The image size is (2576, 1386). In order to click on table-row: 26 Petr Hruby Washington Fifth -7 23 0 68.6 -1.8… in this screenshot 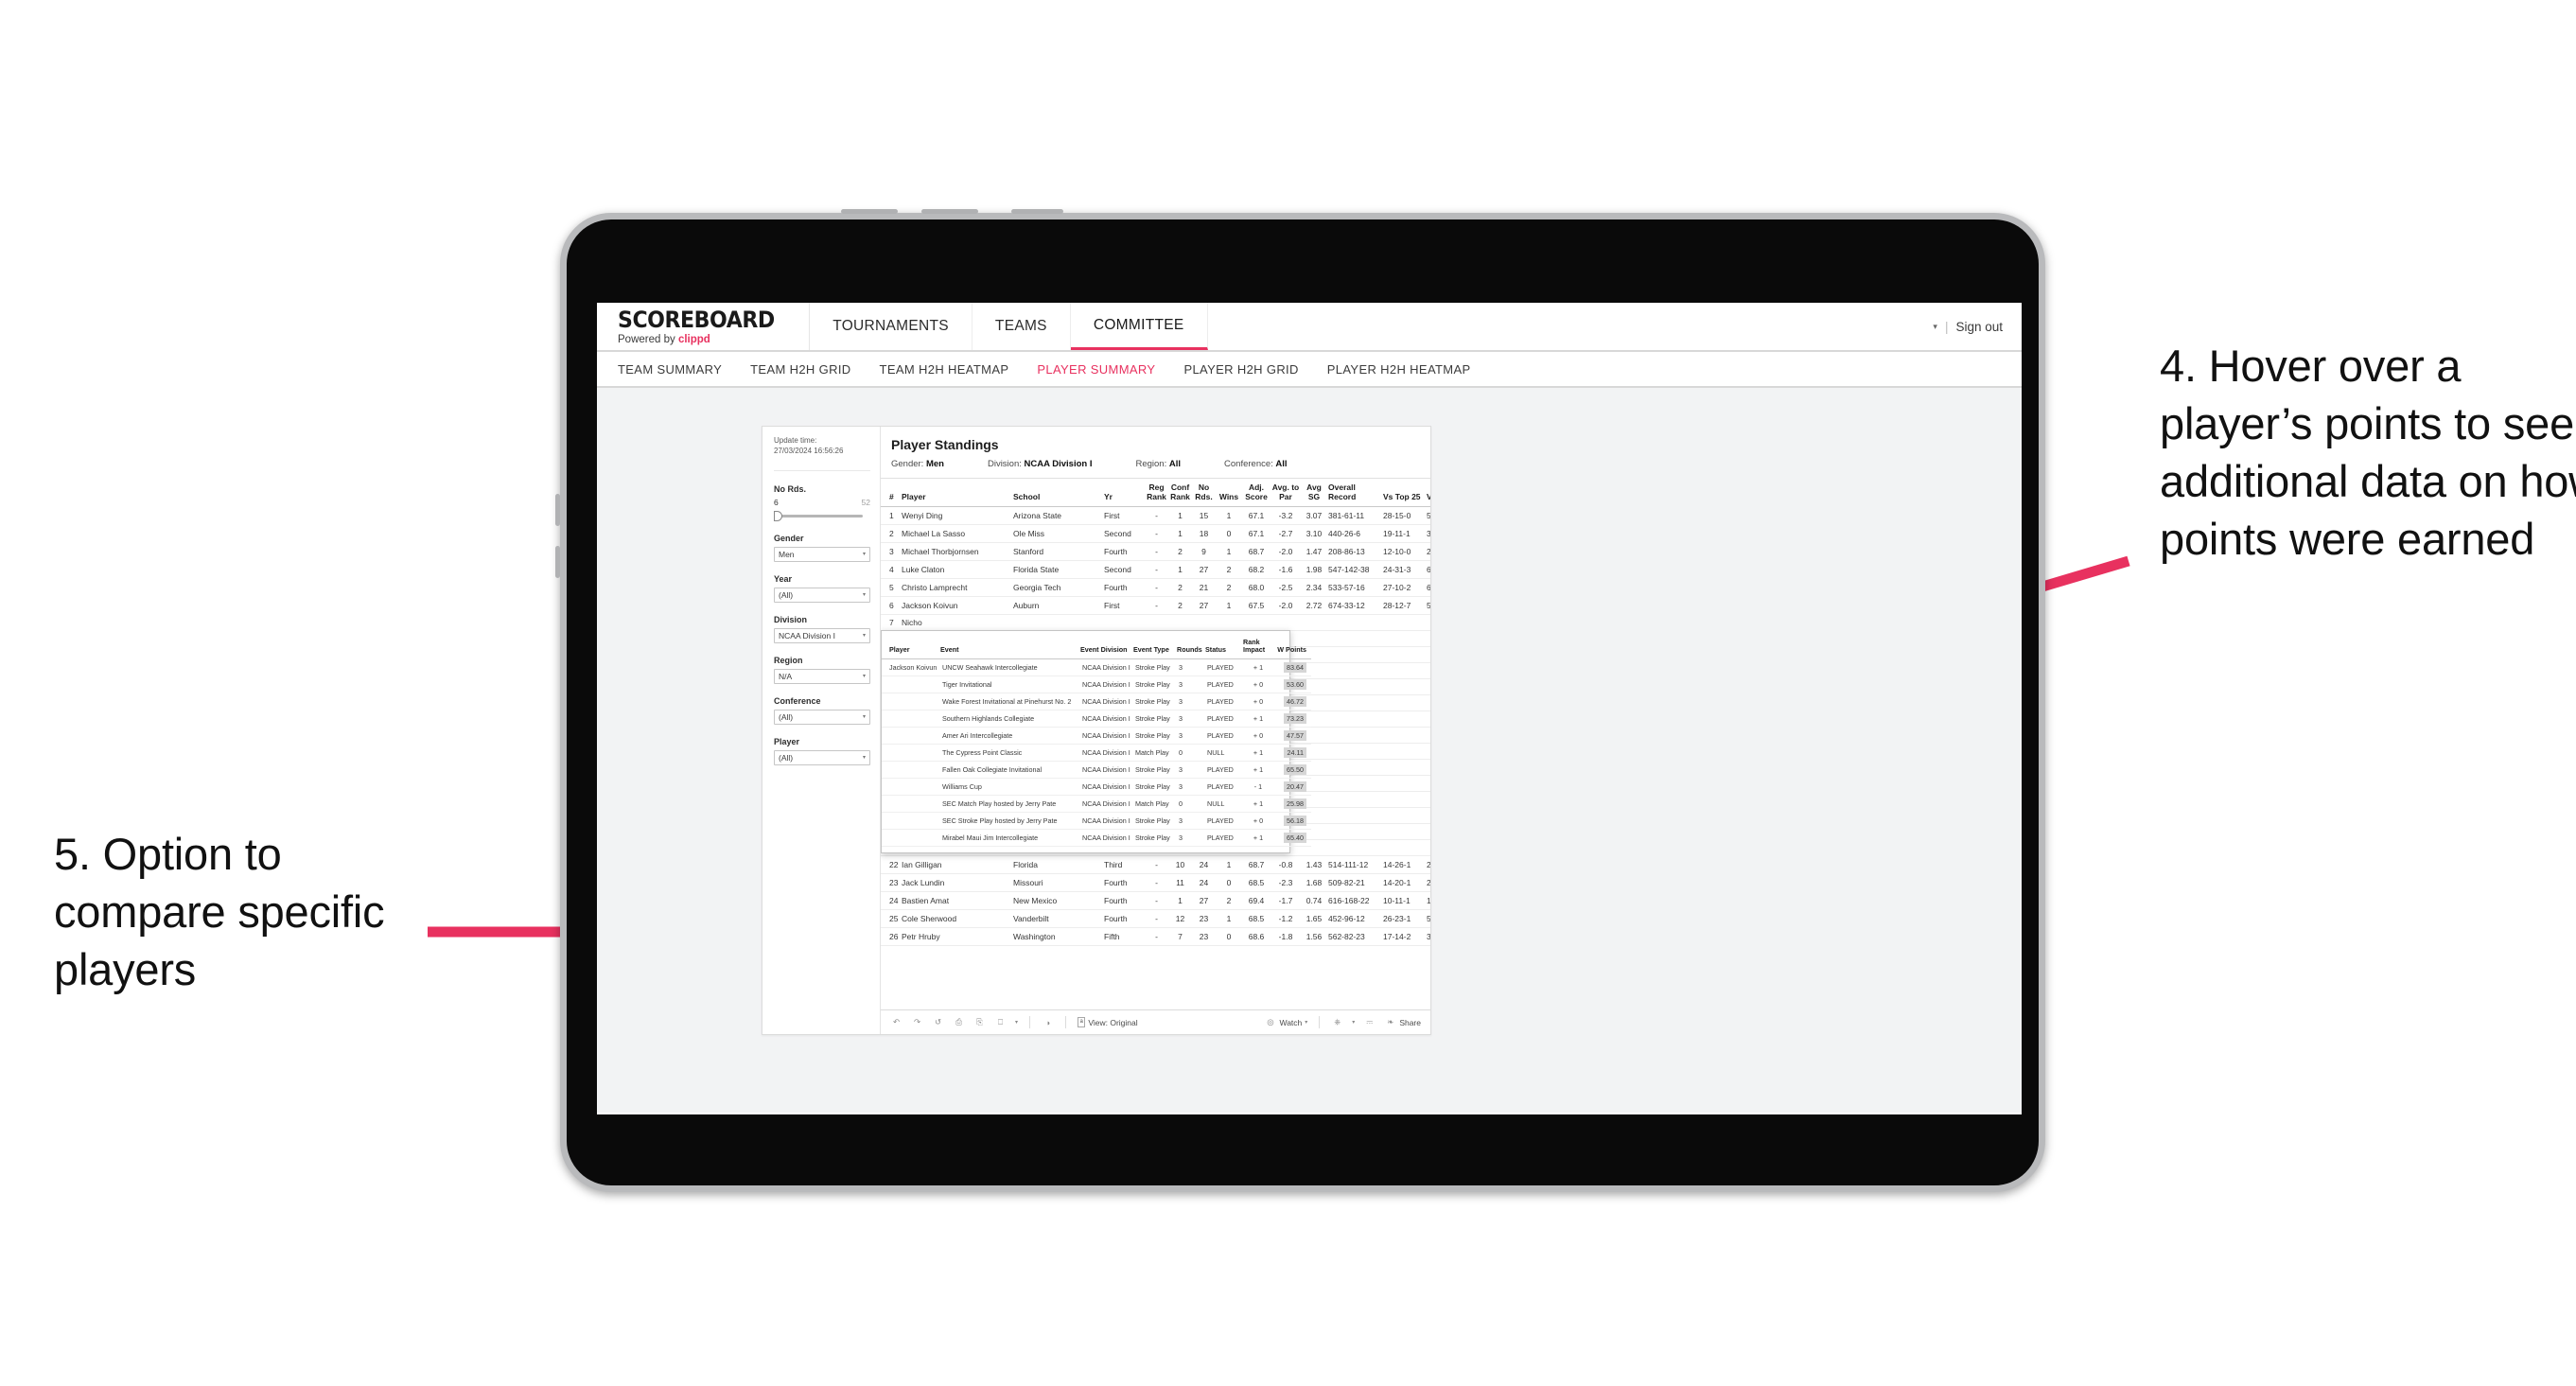, I will do `click(1155, 937)`.